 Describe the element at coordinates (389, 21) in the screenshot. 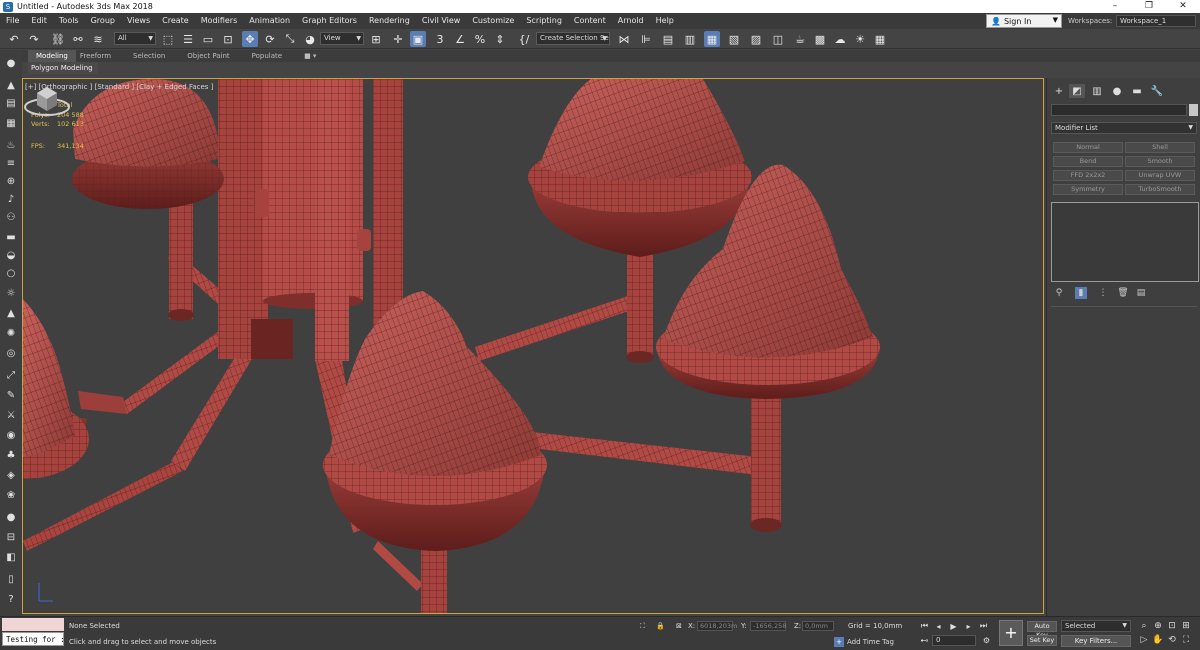

I see `menu-rendering: Rendering` at that location.